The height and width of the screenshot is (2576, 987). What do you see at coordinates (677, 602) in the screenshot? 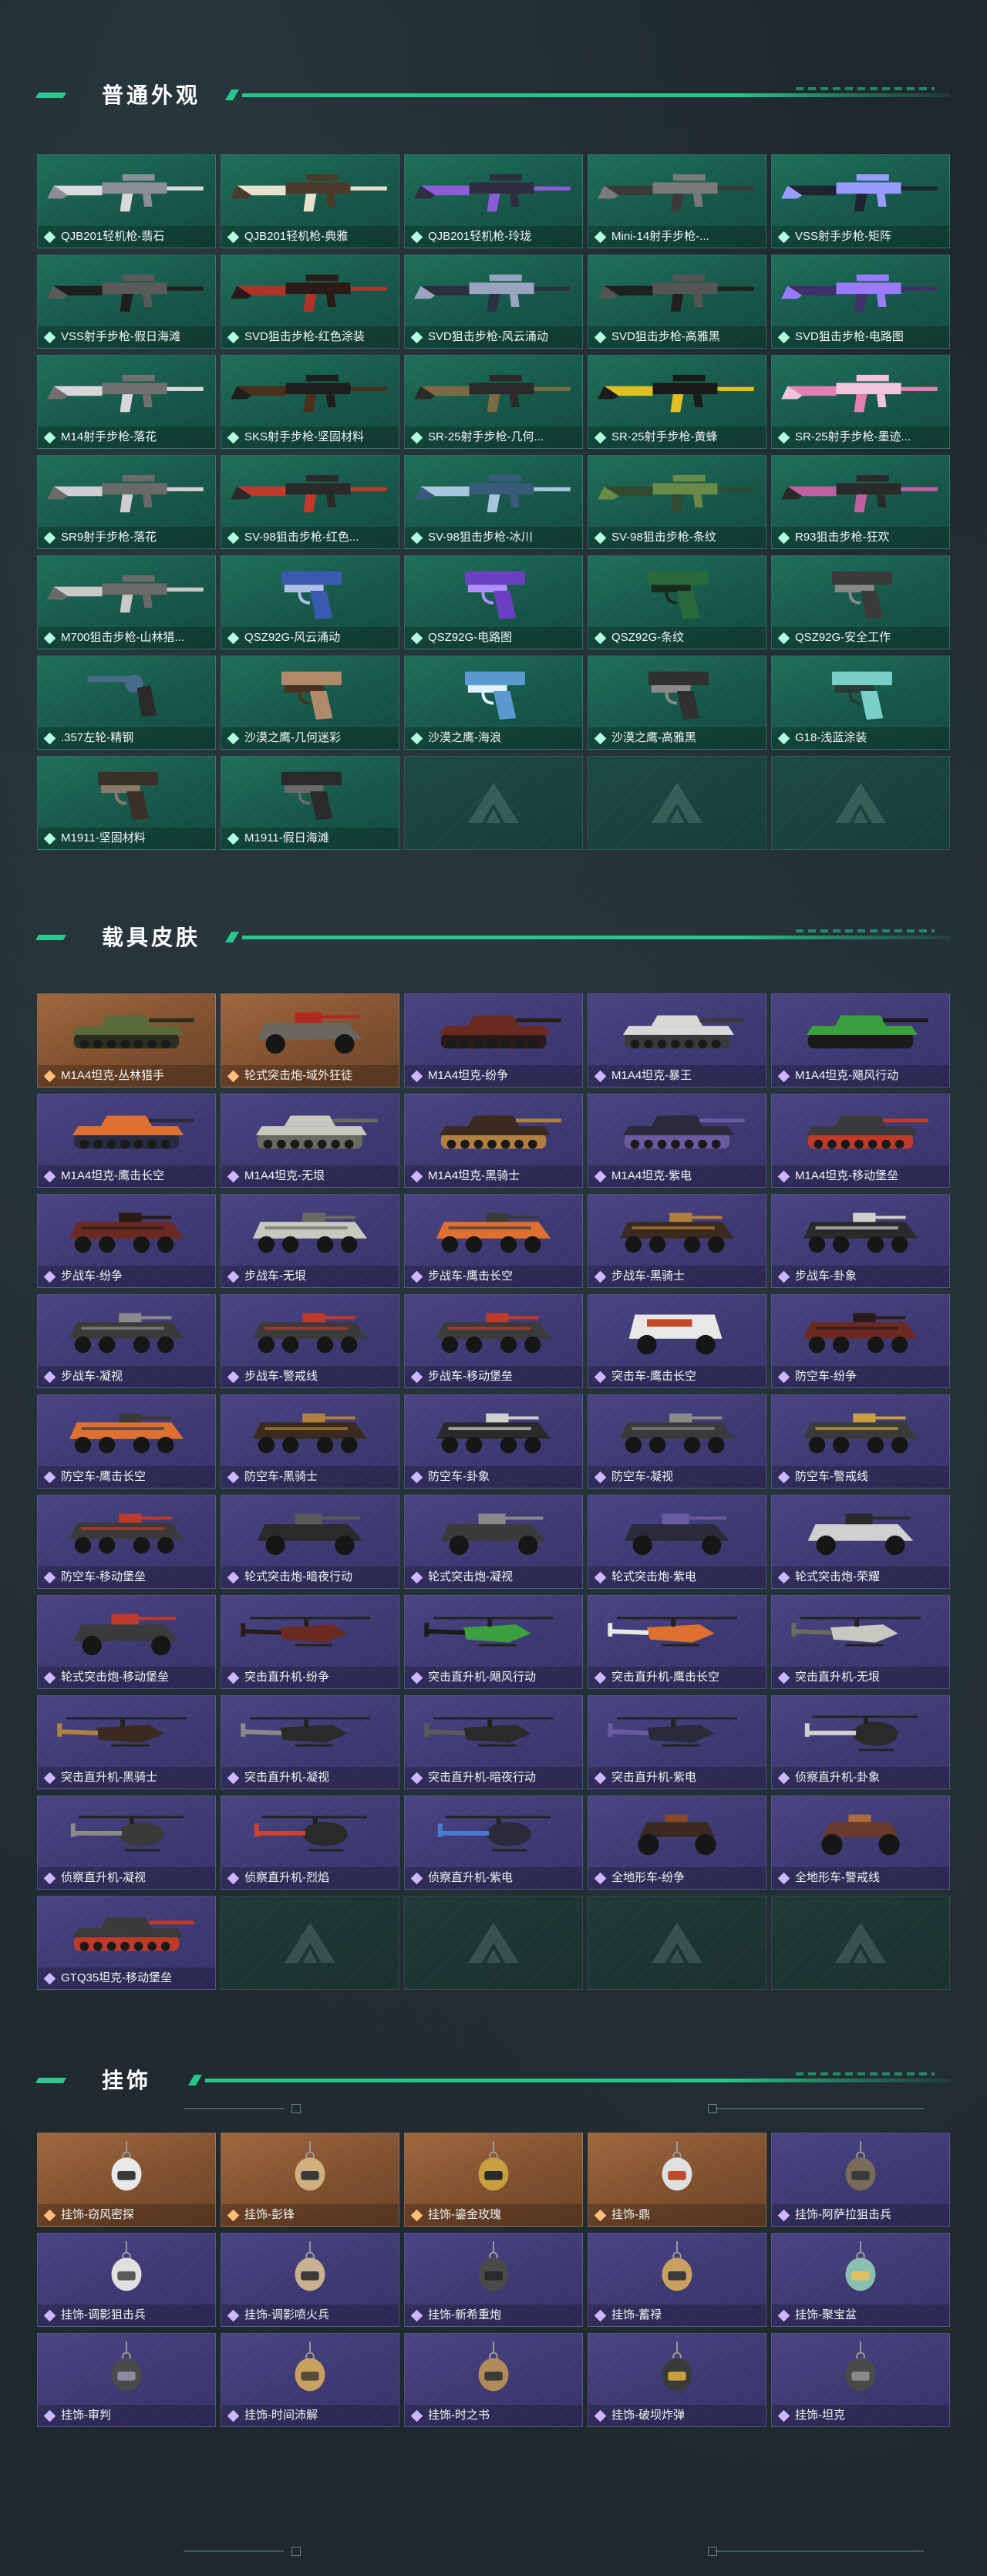
I see `weapon-skin-tile: QSZ92G-条纹` at bounding box center [677, 602].